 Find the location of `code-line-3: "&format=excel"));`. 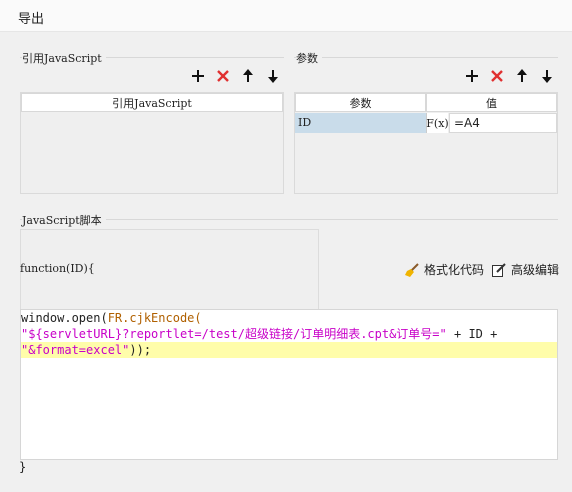

code-line-3: "&format=excel")); is located at coordinates (86, 350).